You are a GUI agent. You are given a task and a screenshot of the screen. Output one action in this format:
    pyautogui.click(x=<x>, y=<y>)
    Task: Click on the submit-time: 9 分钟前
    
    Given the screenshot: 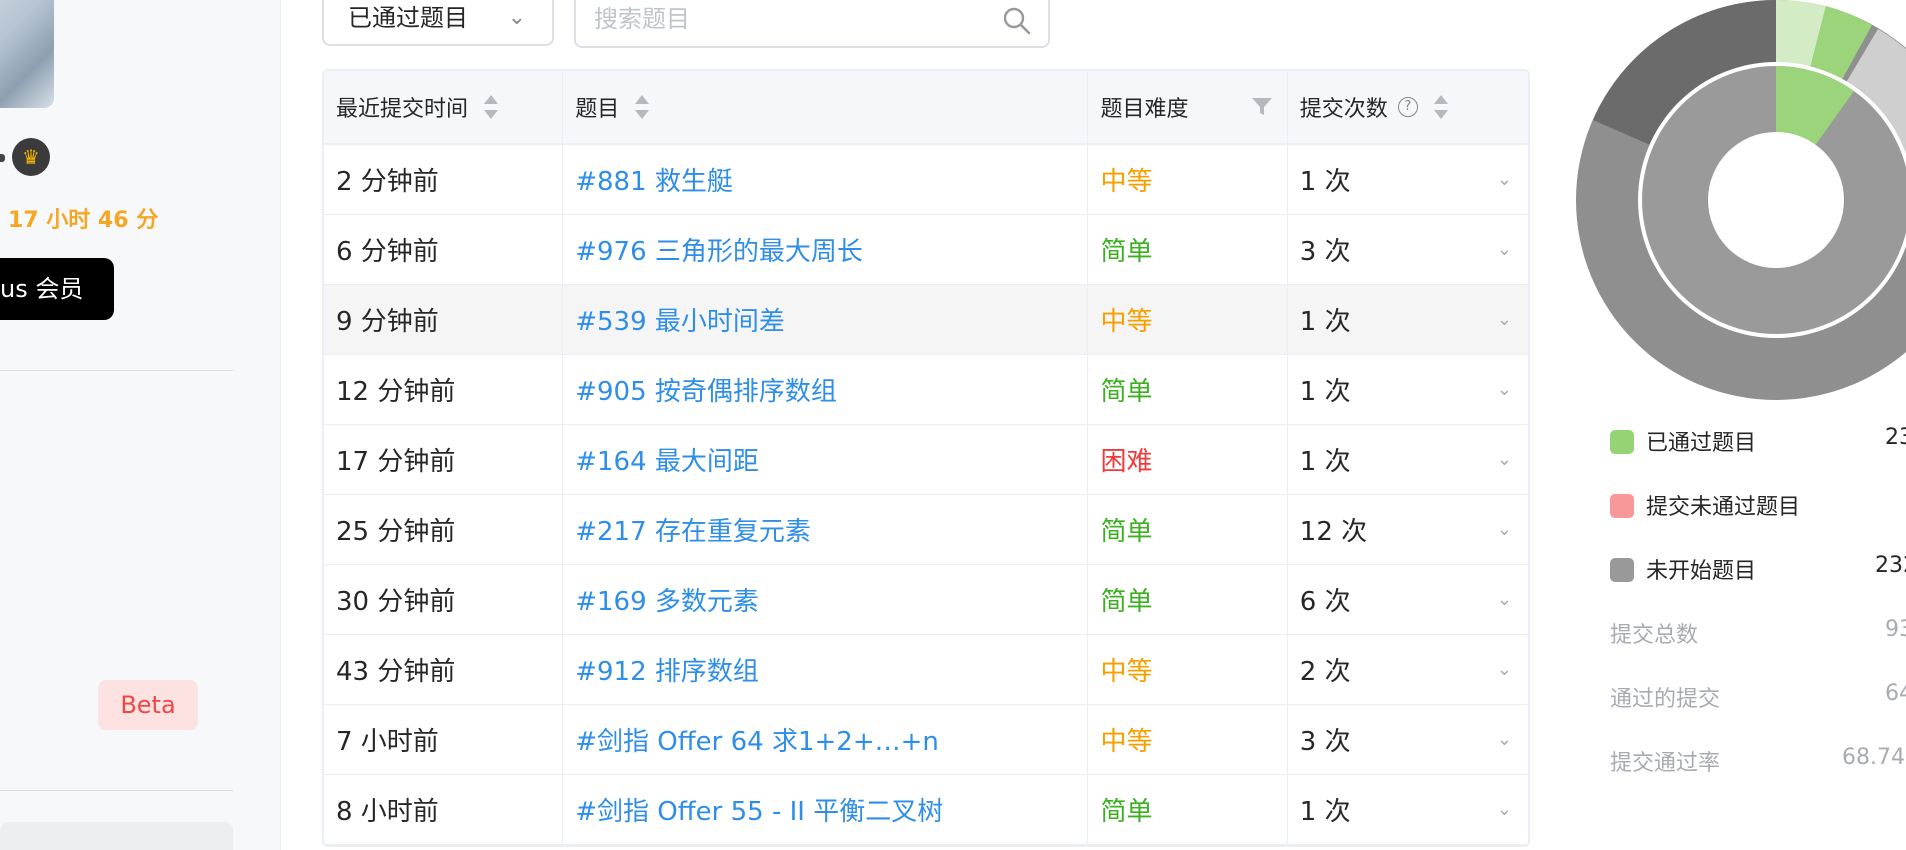 What is the action you would take?
    pyautogui.click(x=444, y=319)
    